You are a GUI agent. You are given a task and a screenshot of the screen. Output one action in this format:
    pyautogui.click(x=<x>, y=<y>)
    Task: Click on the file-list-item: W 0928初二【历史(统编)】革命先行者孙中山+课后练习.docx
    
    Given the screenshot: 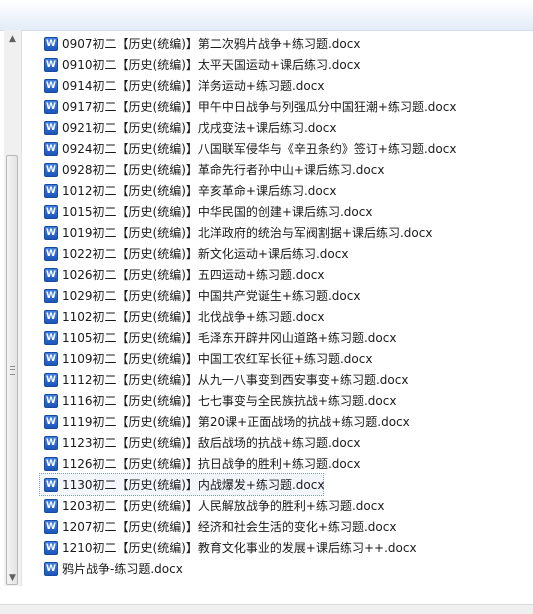 What is the action you would take?
    pyautogui.click(x=280, y=169)
    